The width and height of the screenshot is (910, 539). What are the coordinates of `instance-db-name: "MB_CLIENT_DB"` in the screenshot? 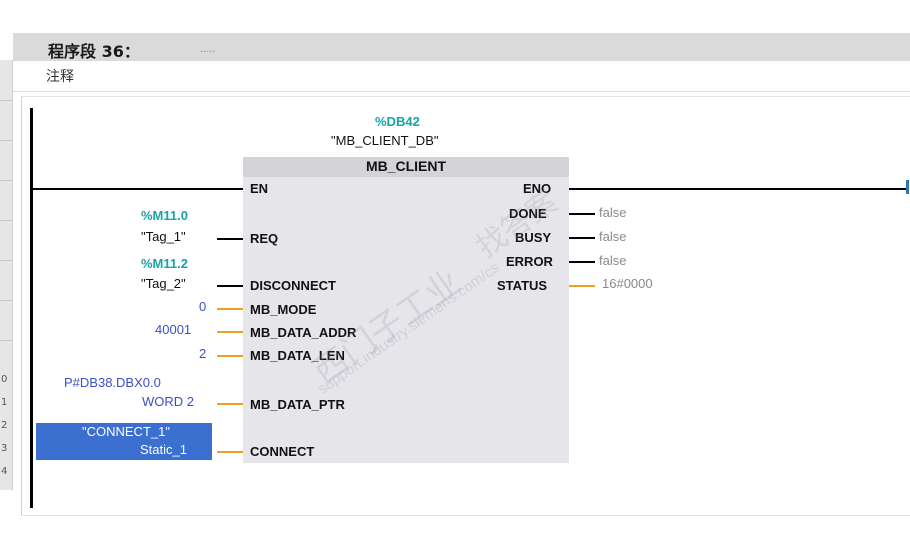 It's located at (384, 140).